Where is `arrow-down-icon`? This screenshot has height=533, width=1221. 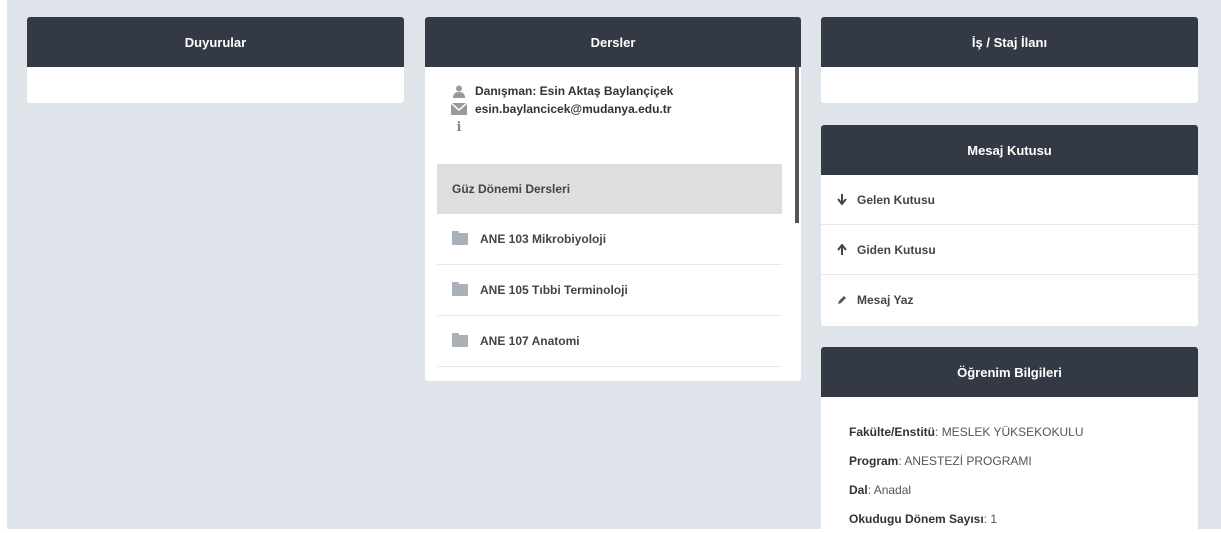 arrow-down-icon is located at coordinates (842, 199).